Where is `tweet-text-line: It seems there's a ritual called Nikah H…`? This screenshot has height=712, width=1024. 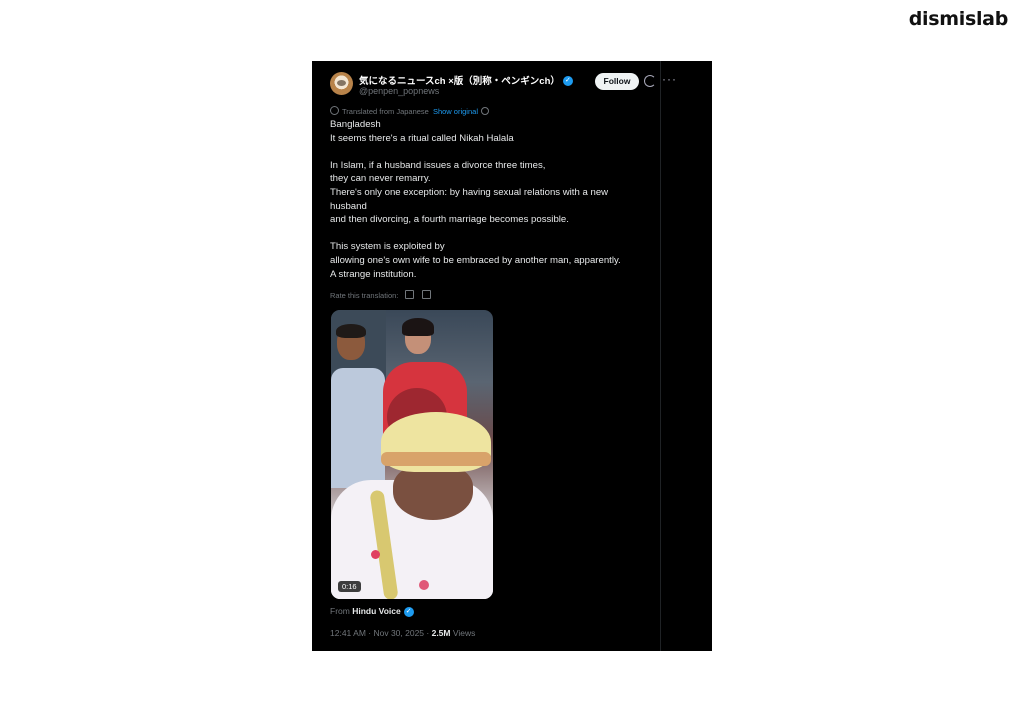 tweet-text-line: It seems there's a ritual called Nikah H… is located at coordinates (422, 138).